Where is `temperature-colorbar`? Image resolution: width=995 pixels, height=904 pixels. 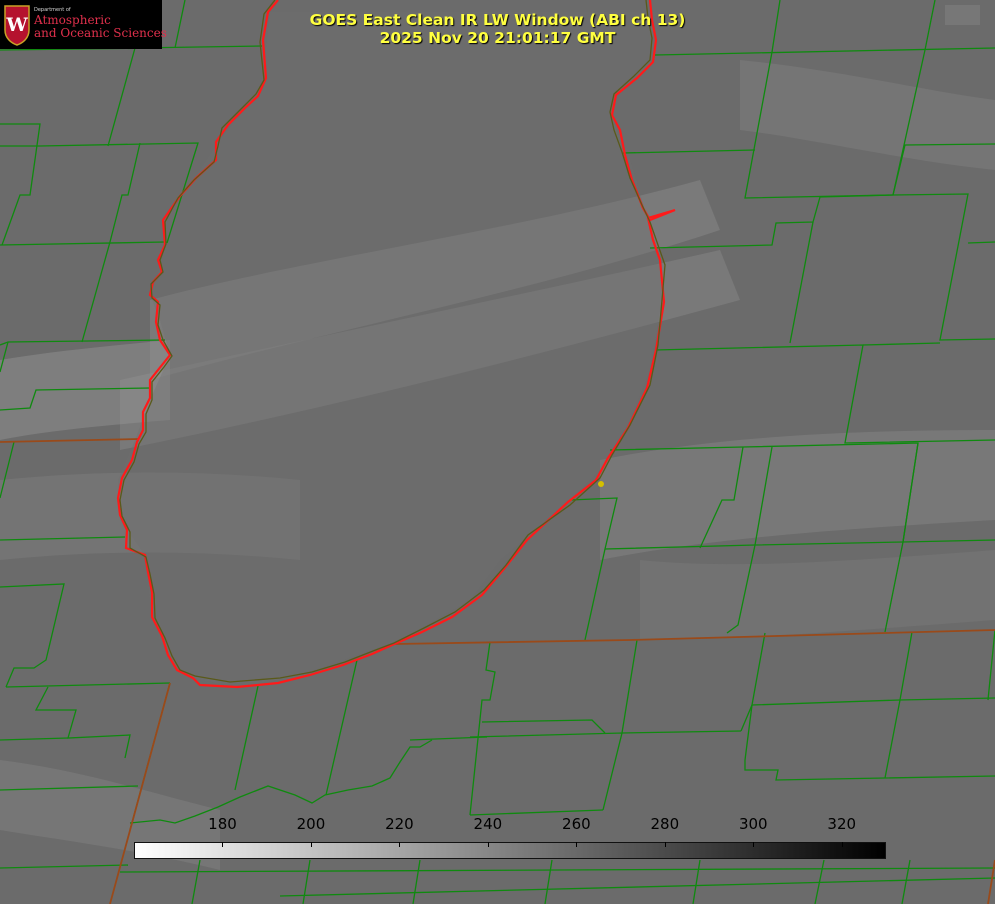
temperature-colorbar is located at coordinates (510, 850).